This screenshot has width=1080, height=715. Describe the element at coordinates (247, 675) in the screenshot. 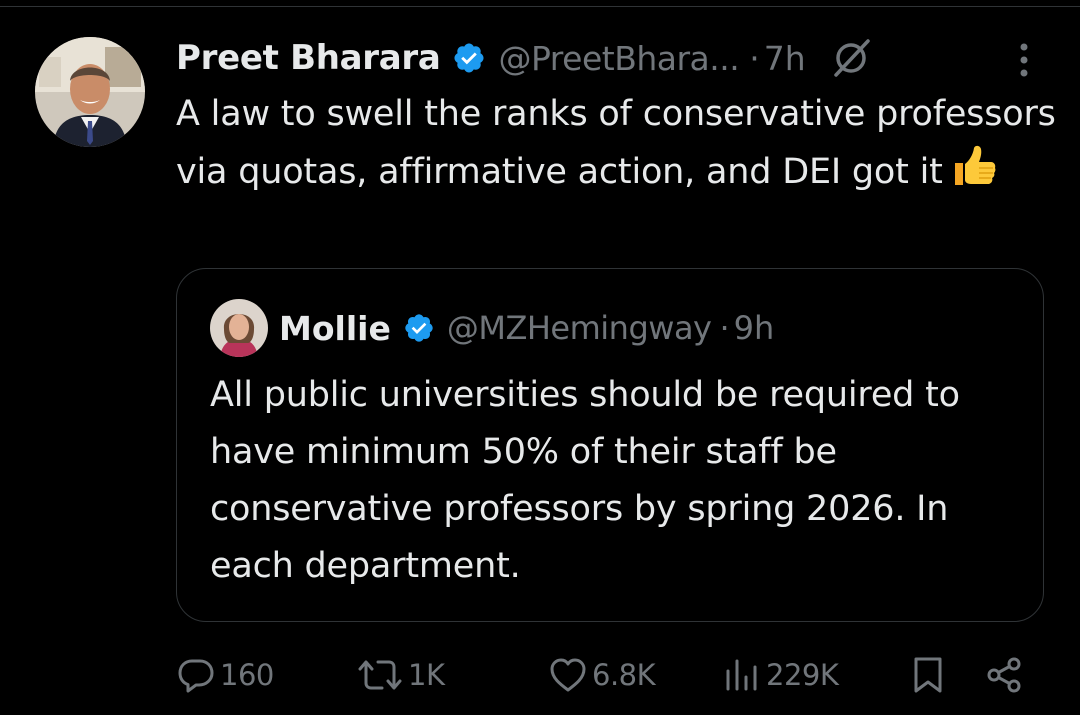

I see `reply-count: 160` at that location.